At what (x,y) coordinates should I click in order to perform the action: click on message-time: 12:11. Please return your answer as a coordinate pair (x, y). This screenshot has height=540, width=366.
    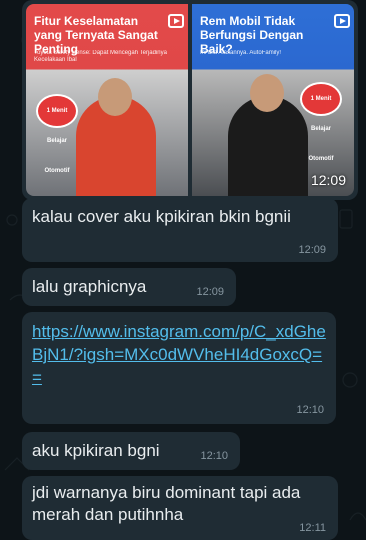
    Looking at the image, I should click on (312, 528).